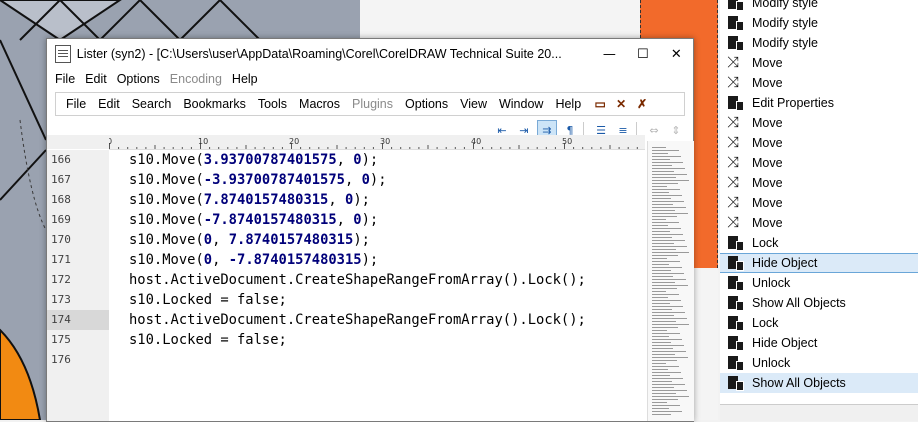  What do you see at coordinates (249, 200) in the screenshot?
I see `code-line: s10.Move(7.8740157480315, 0);` at bounding box center [249, 200].